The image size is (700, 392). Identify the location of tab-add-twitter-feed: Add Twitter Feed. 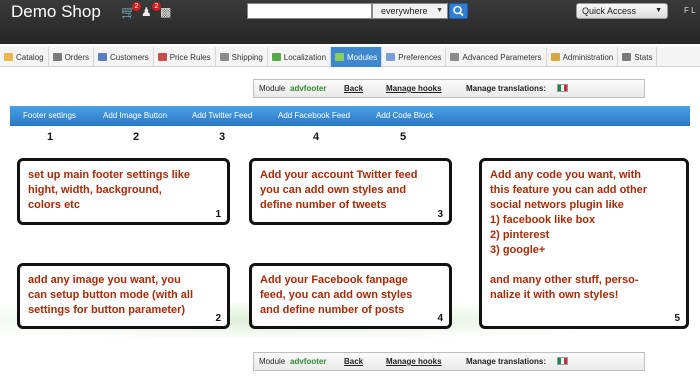
(222, 116).